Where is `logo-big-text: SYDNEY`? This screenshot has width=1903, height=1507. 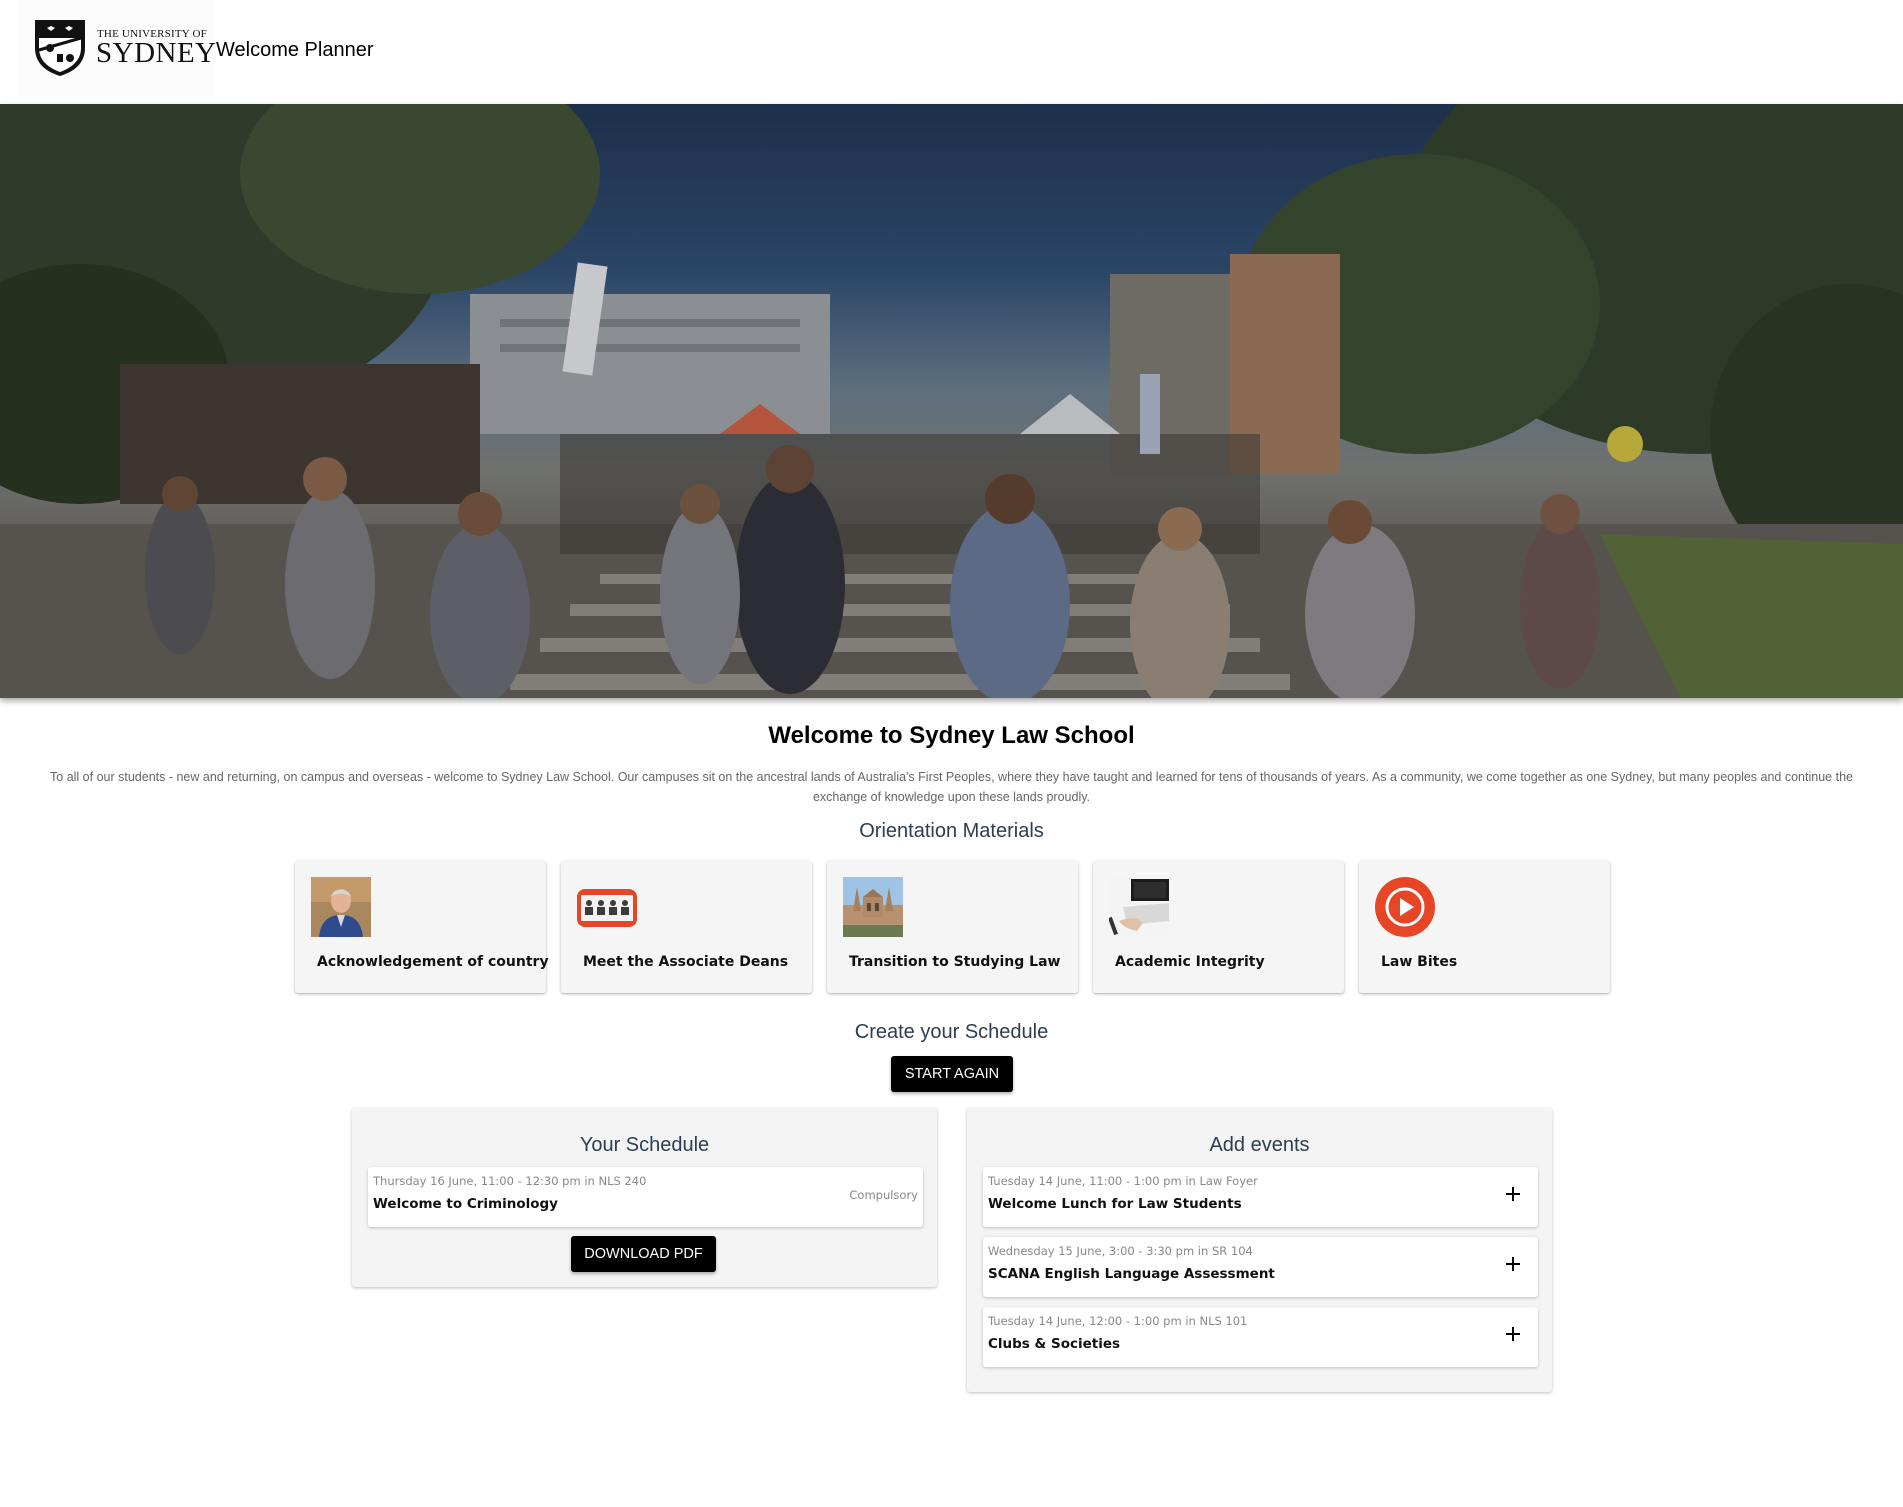 logo-big-text: SYDNEY is located at coordinates (156, 53).